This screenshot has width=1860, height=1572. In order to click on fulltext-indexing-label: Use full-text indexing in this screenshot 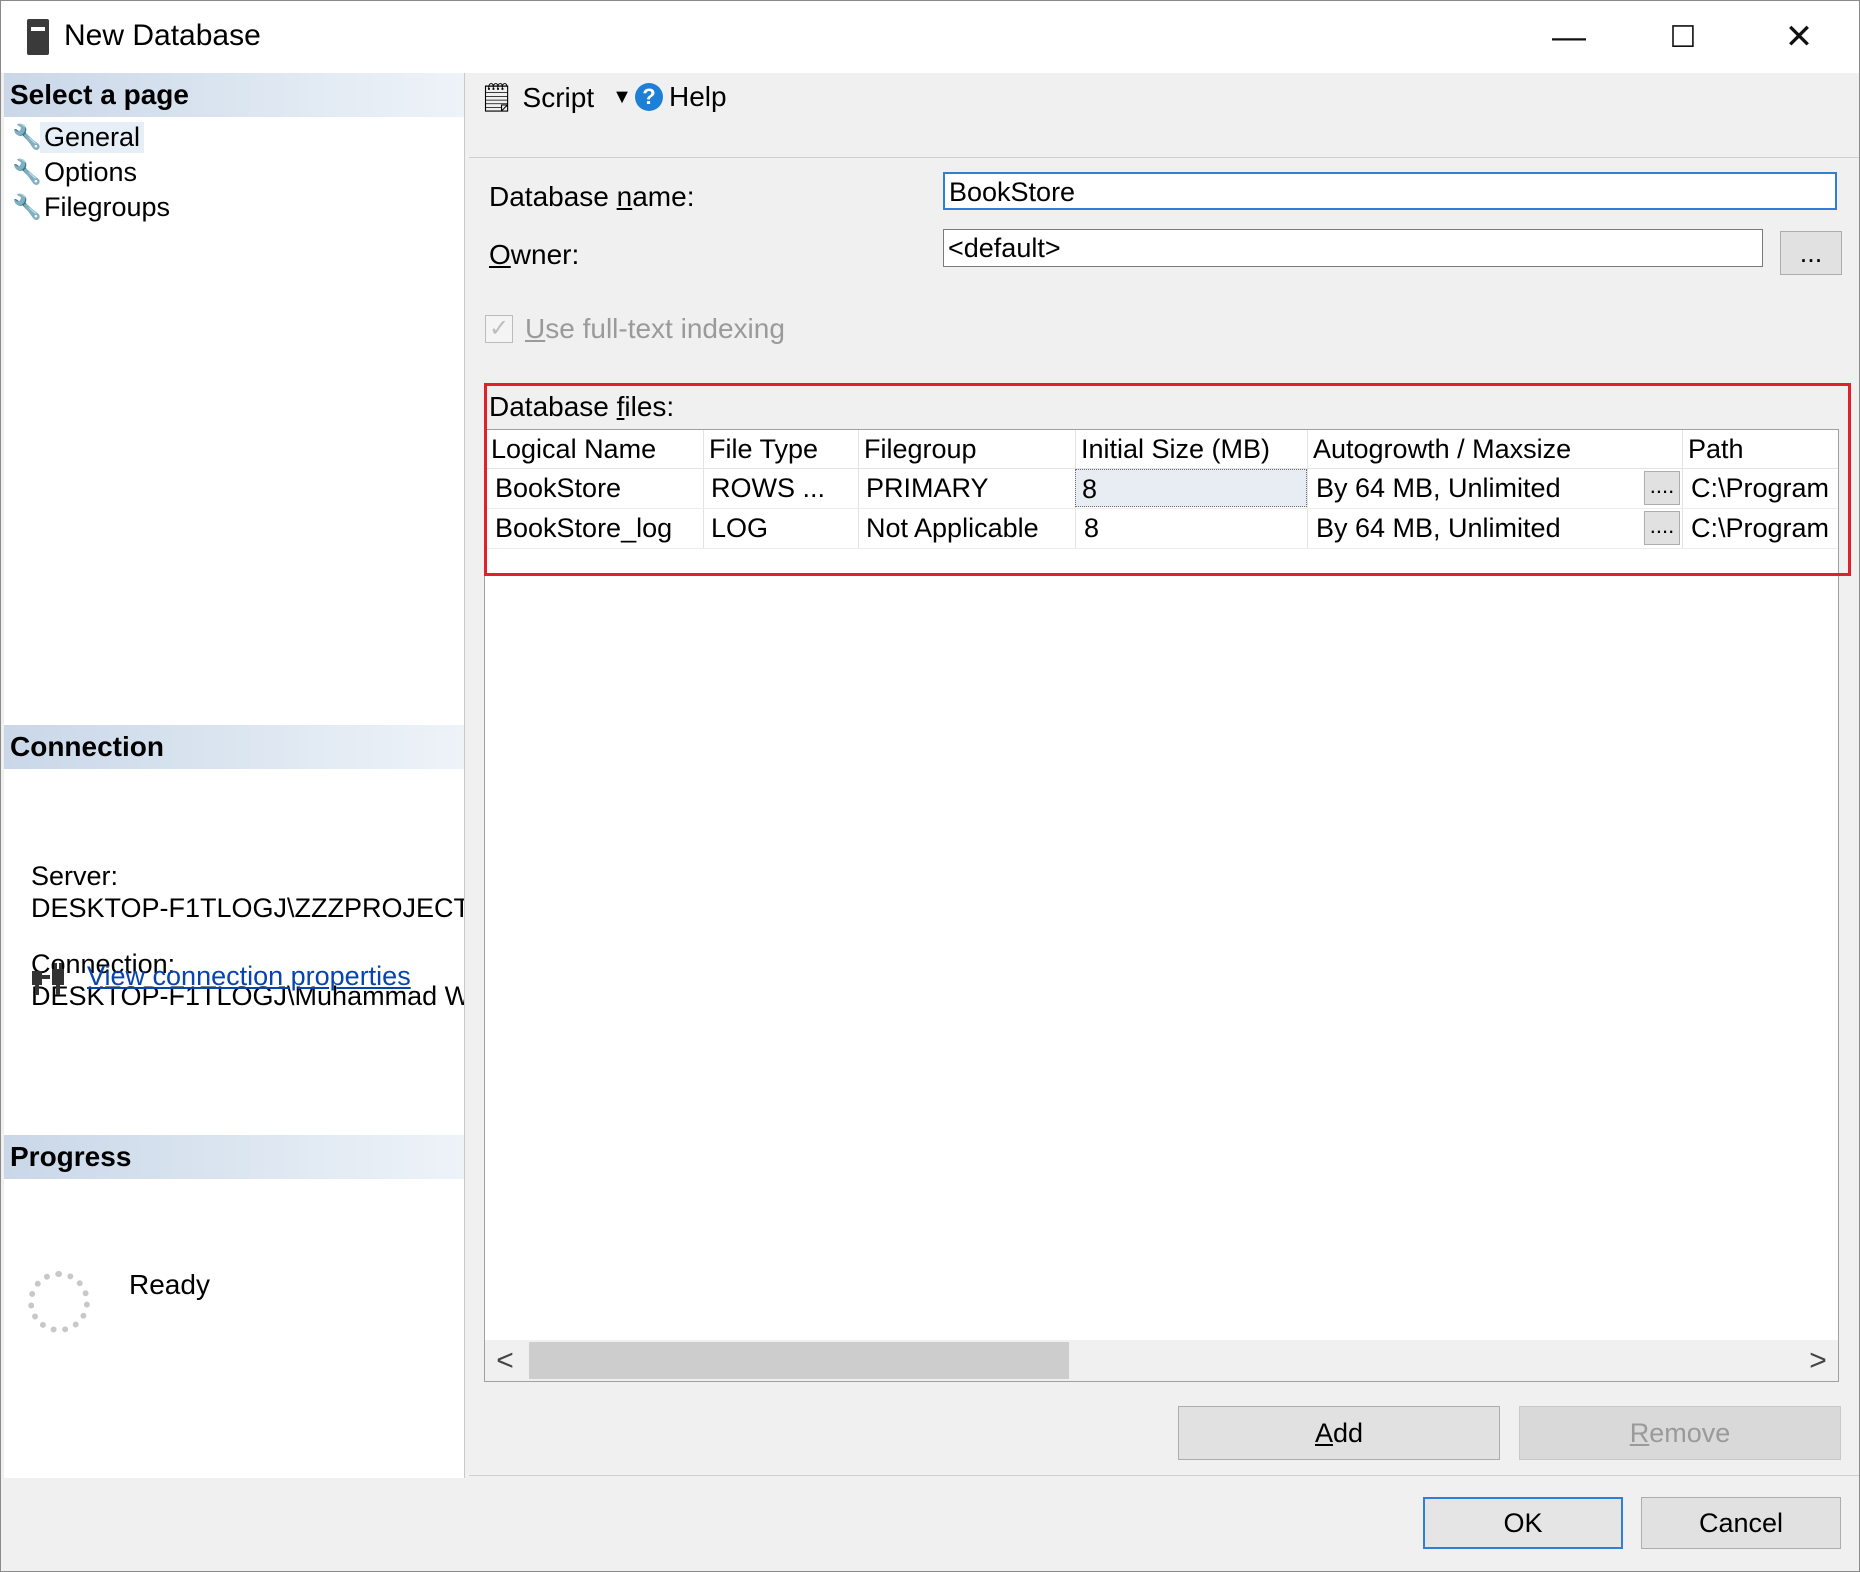, I will do `click(655, 328)`.